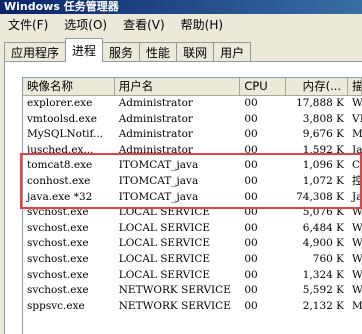 The height and width of the screenshot is (334, 362). I want to click on tab-processes: 进程, so click(84, 50).